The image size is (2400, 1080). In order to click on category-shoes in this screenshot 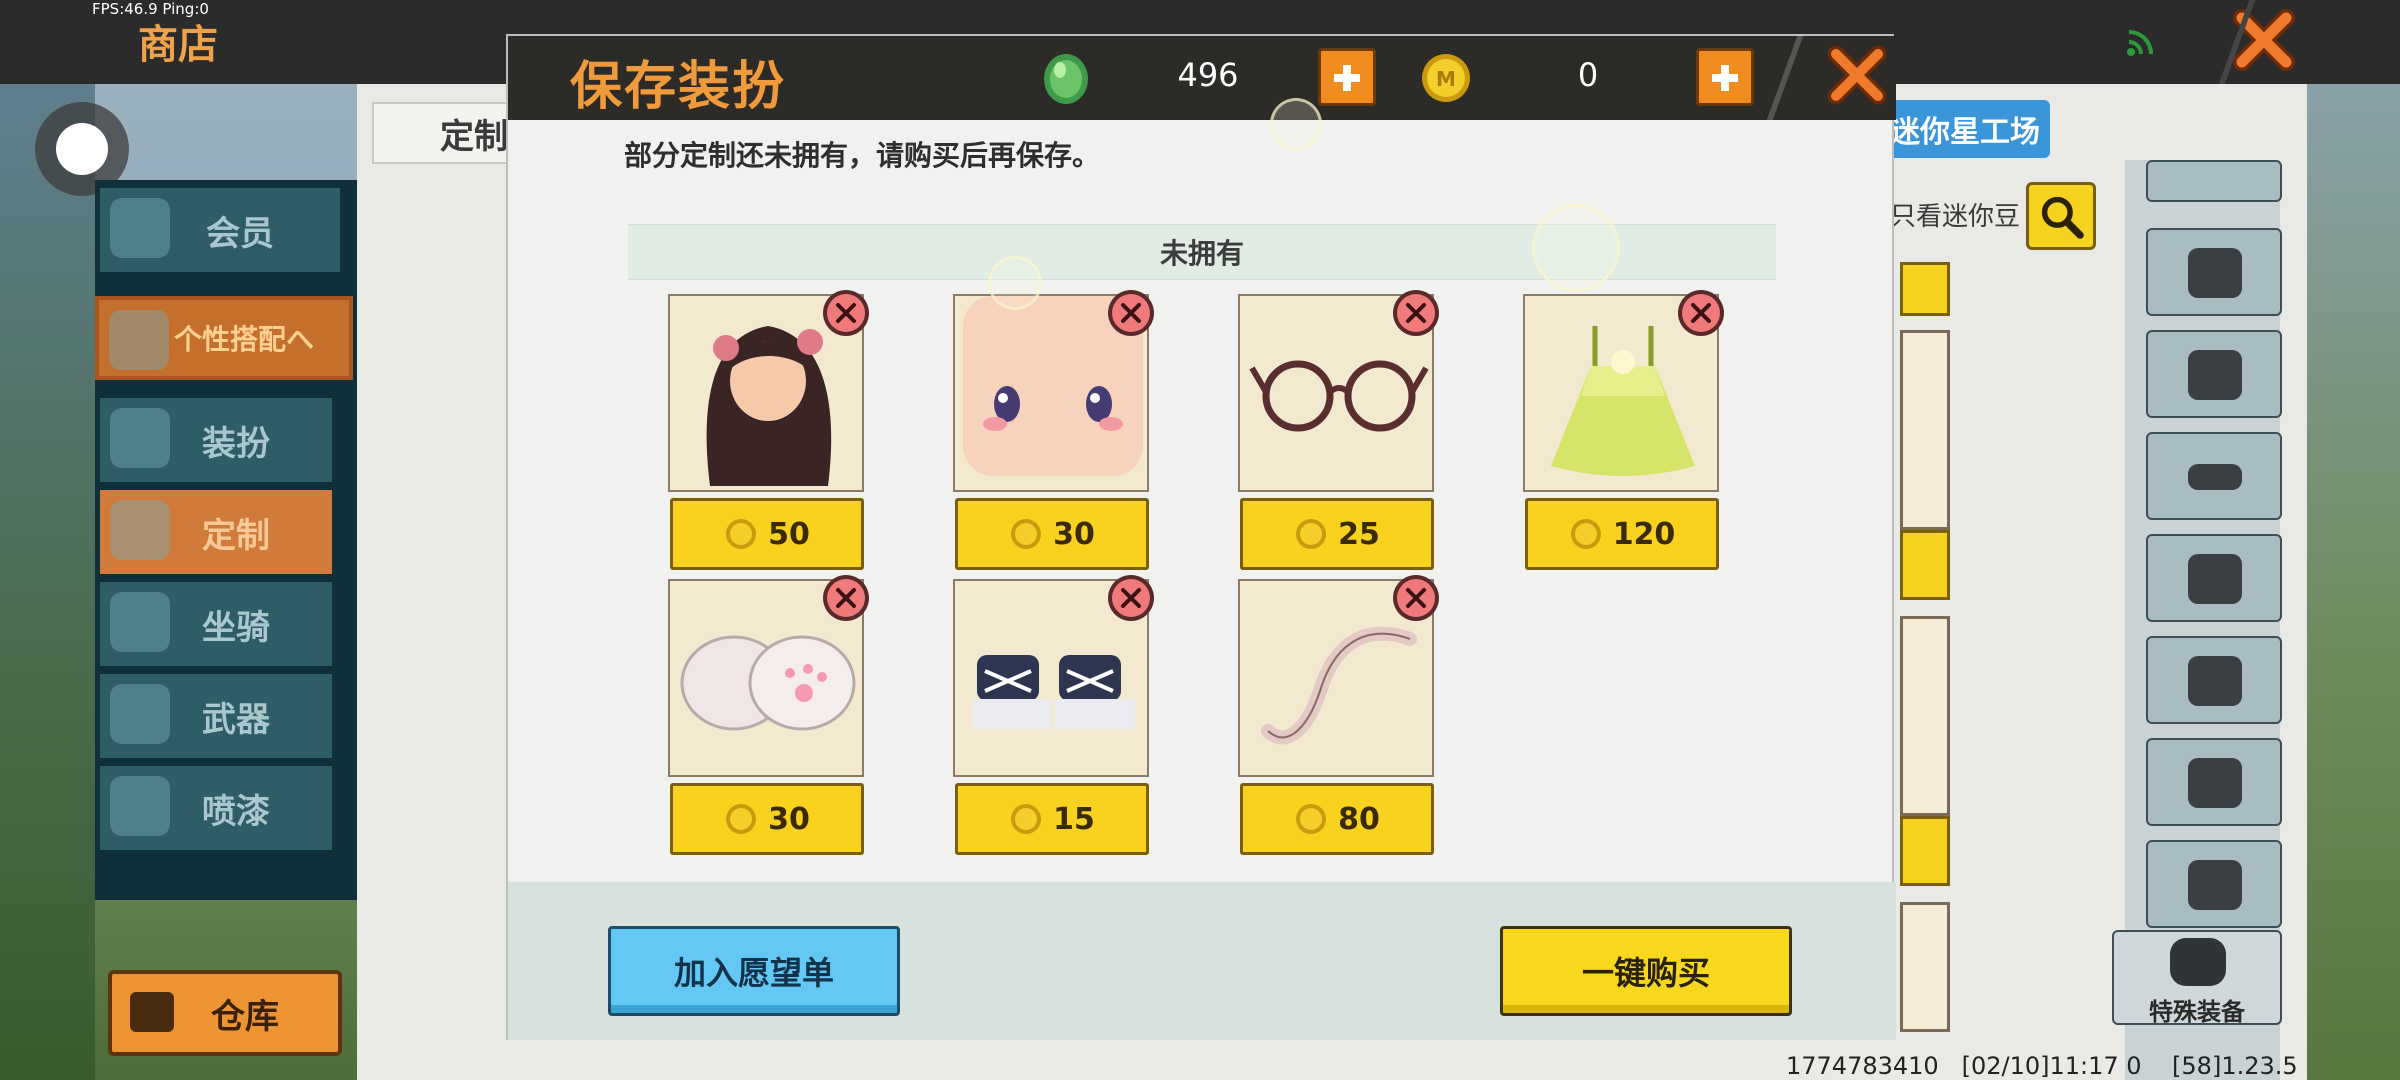, I will do `click(2214, 884)`.